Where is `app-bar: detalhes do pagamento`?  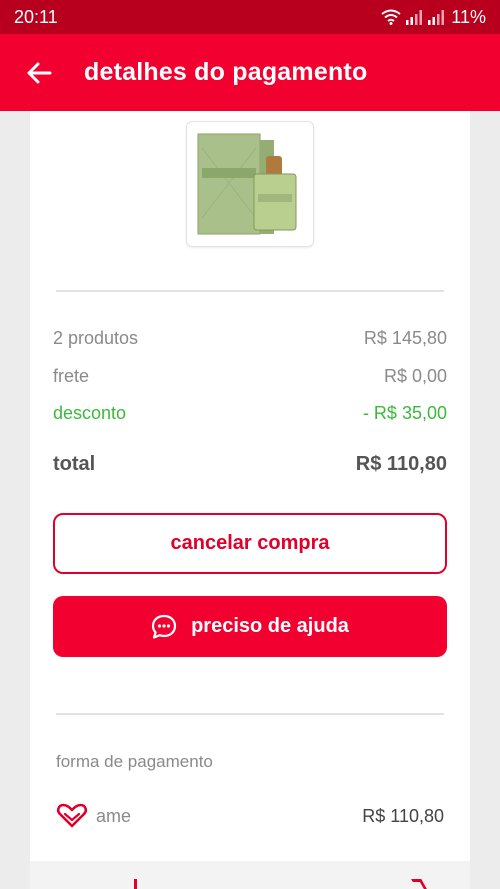
app-bar: detalhes do pagamento is located at coordinates (250, 72).